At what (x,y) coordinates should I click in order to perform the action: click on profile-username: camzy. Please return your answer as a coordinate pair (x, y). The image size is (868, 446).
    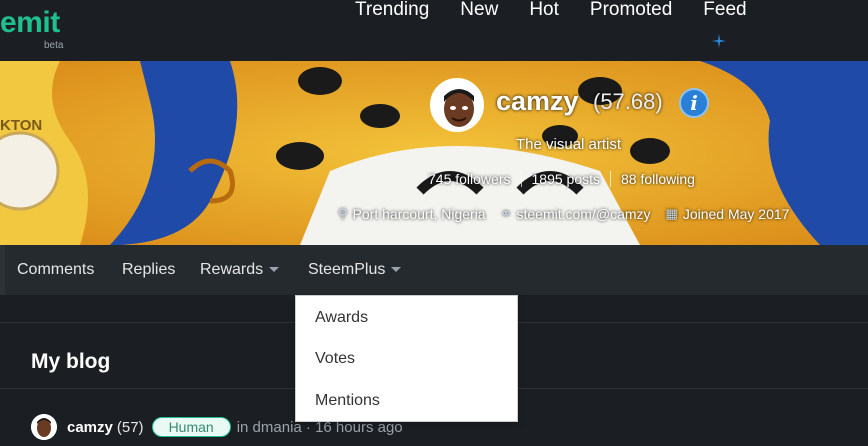
    Looking at the image, I should click on (537, 101).